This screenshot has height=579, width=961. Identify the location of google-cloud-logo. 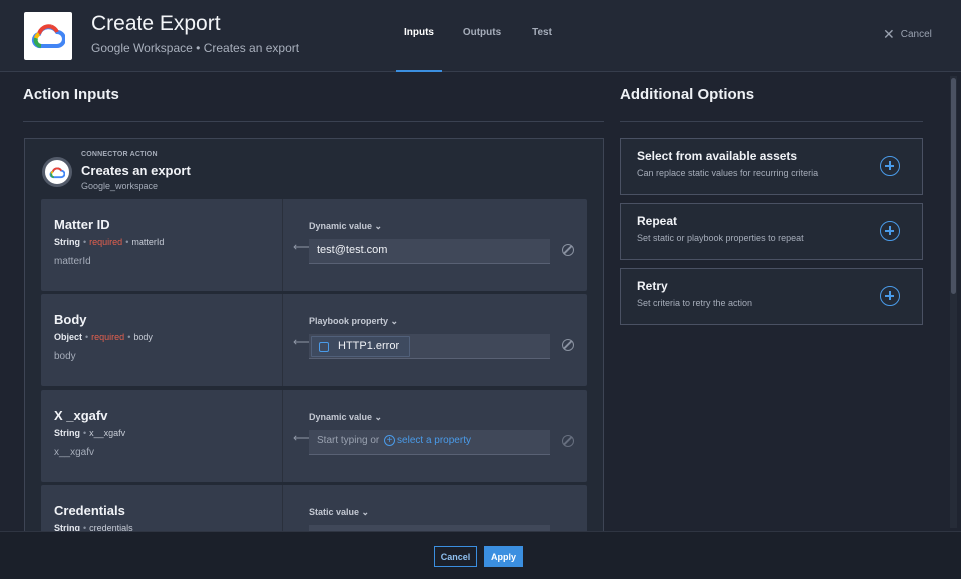
(48, 36).